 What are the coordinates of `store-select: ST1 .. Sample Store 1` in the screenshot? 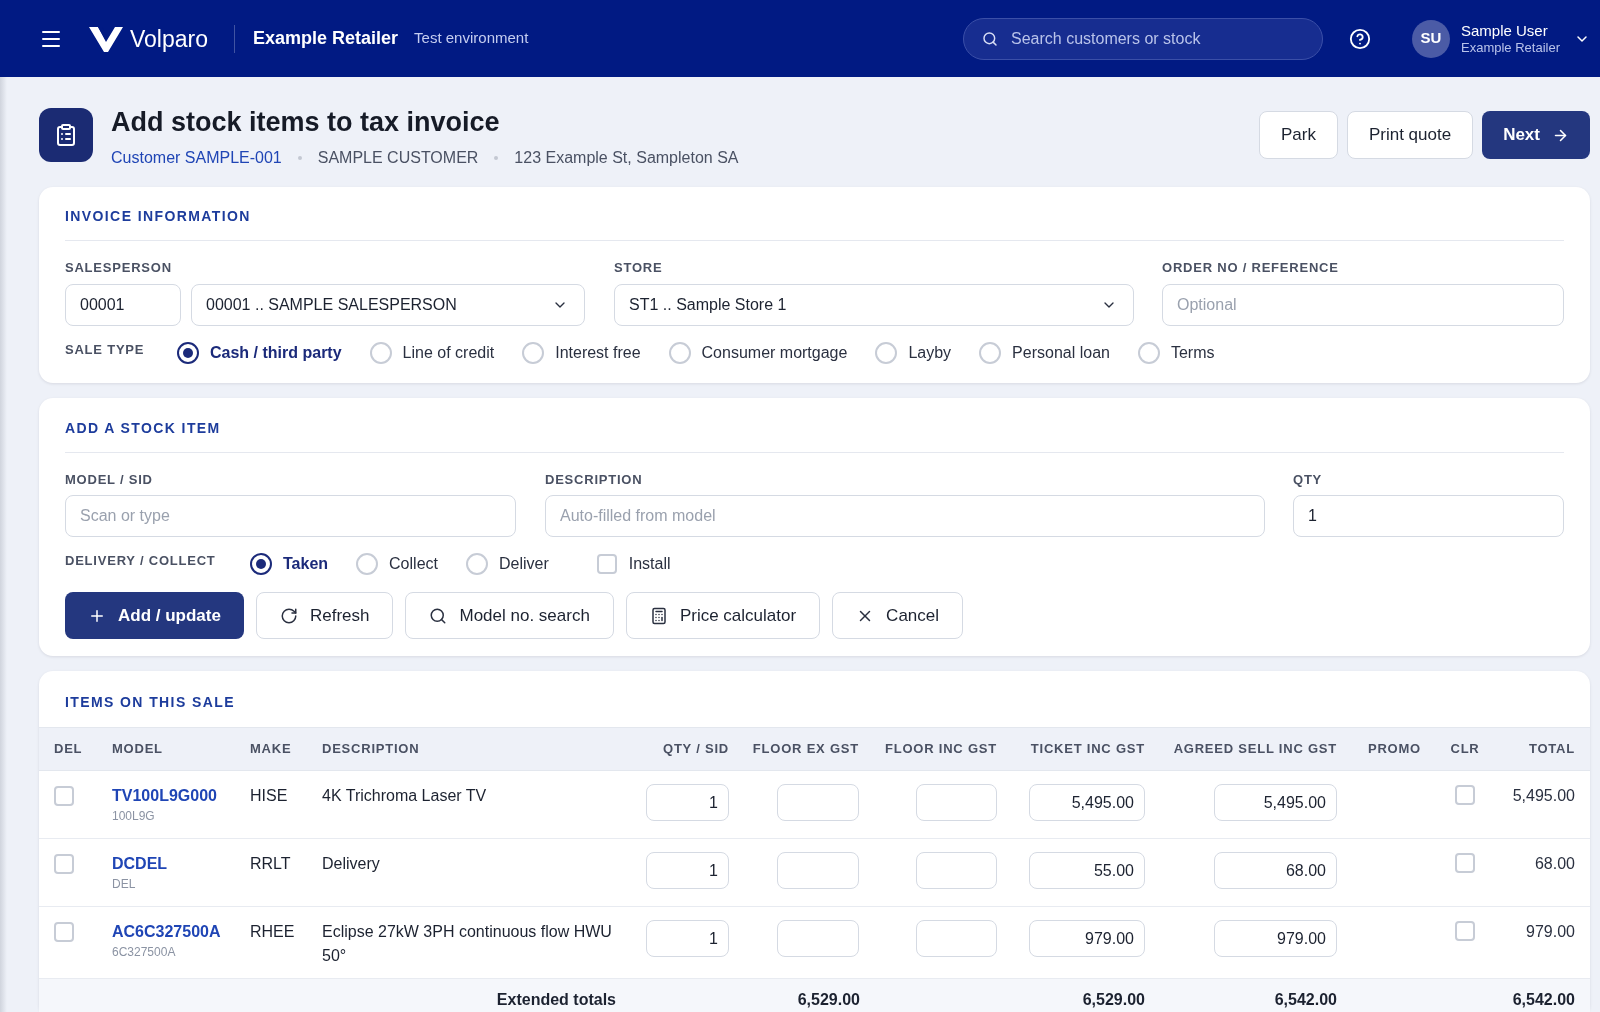 It's located at (874, 305).